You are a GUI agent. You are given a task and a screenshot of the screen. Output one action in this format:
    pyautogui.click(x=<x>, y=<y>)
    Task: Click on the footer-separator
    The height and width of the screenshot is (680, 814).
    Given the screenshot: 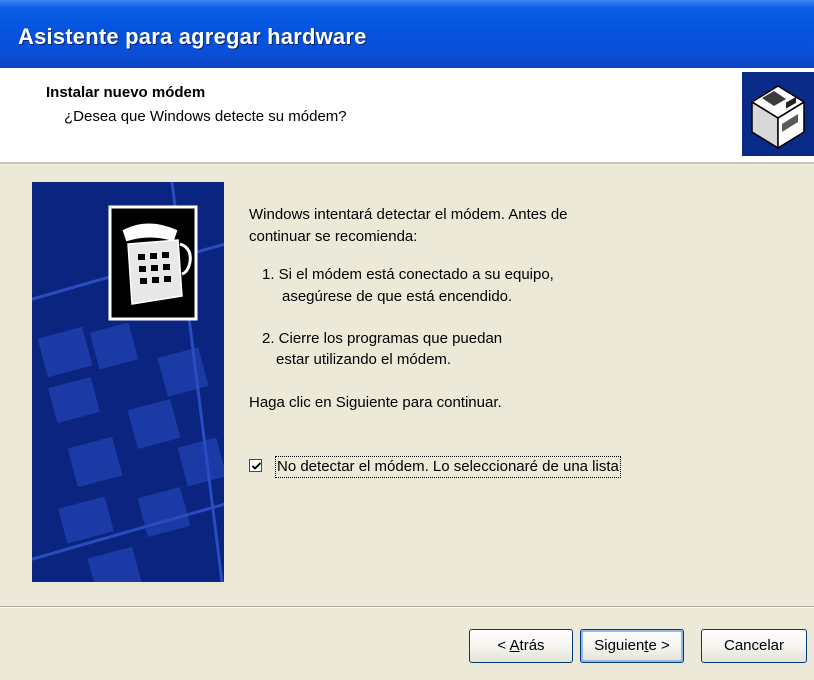 What is the action you would take?
    pyautogui.click(x=407, y=607)
    